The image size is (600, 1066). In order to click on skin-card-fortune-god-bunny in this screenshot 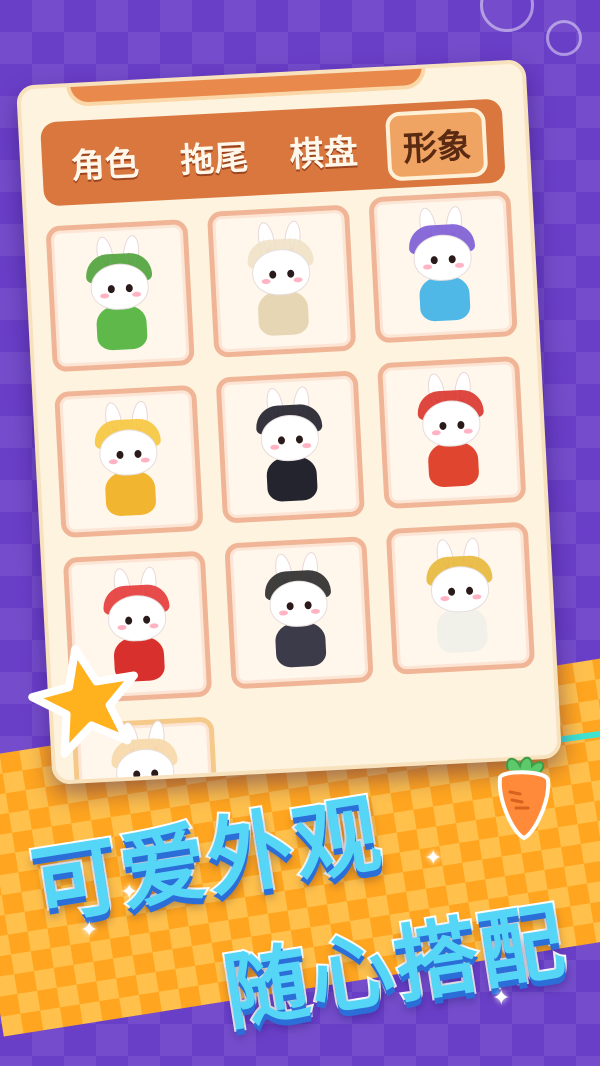, I will do `click(452, 432)`.